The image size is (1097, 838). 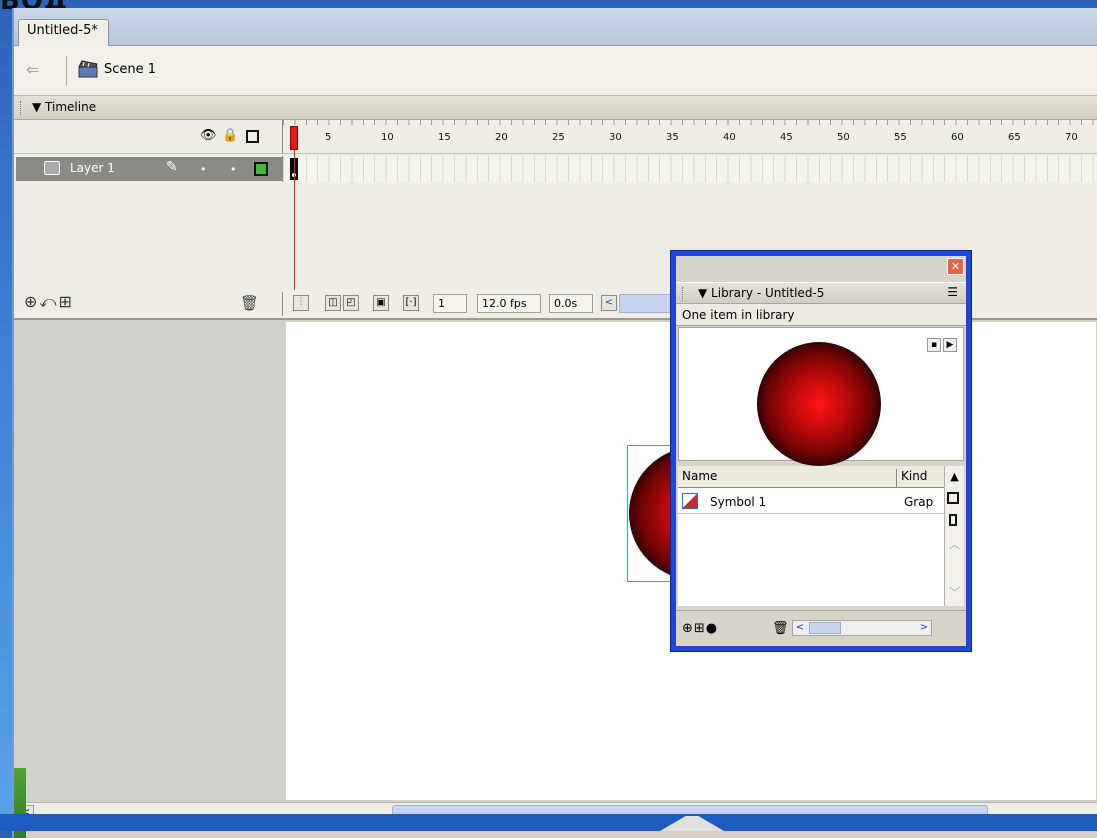 I want to click on narrow-state-icon, so click(x=953, y=520).